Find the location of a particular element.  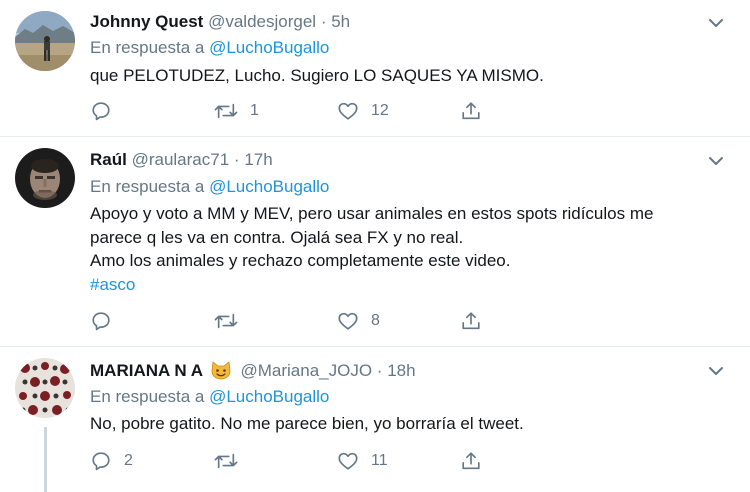

like-button: 8 is located at coordinates (358, 321).